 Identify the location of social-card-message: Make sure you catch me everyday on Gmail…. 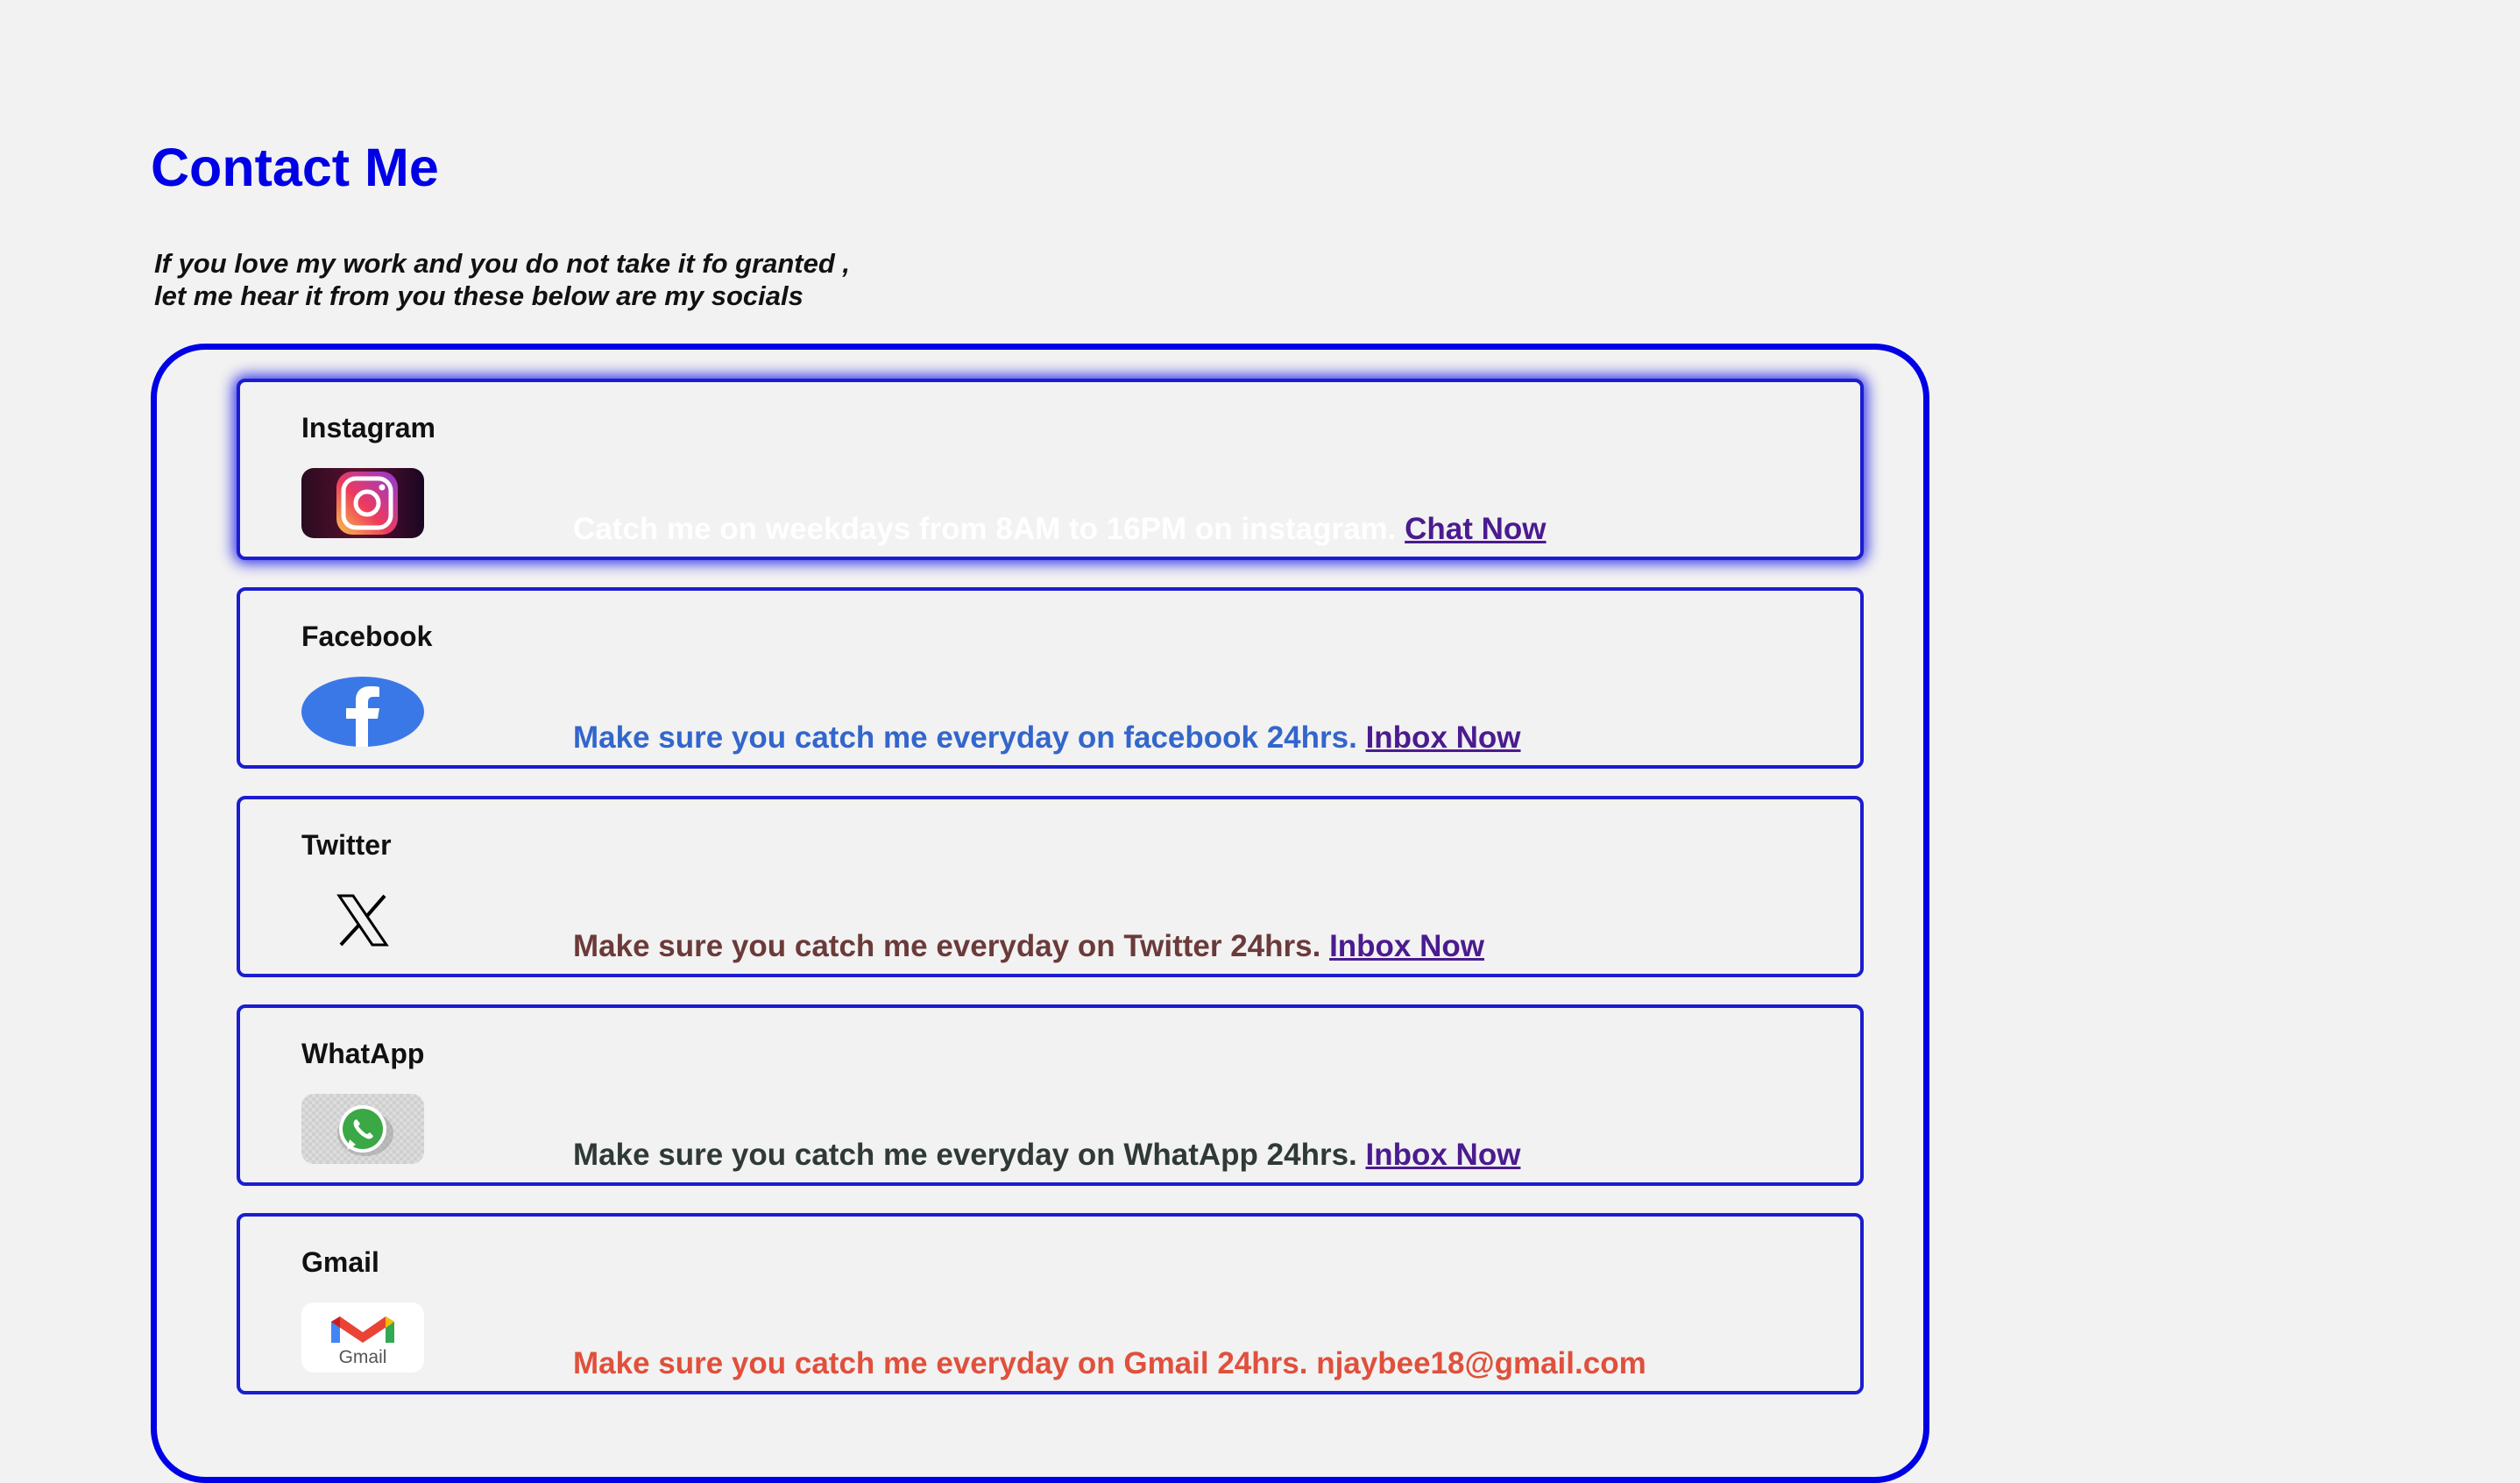
(1109, 1363).